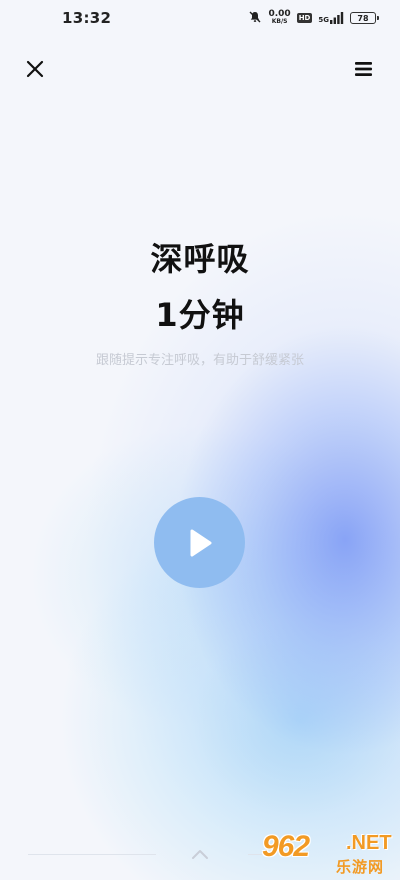 Image resolution: width=400 pixels, height=880 pixels. I want to click on expand-button, so click(200, 853).